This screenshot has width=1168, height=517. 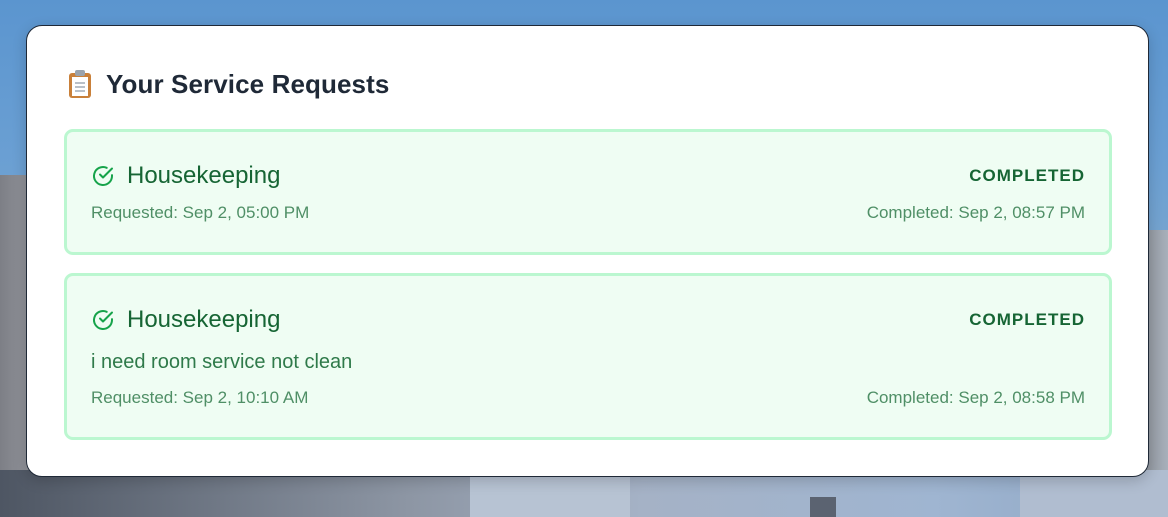 What do you see at coordinates (587, 84) in the screenshot?
I see `panel-header: Your Service Requests` at bounding box center [587, 84].